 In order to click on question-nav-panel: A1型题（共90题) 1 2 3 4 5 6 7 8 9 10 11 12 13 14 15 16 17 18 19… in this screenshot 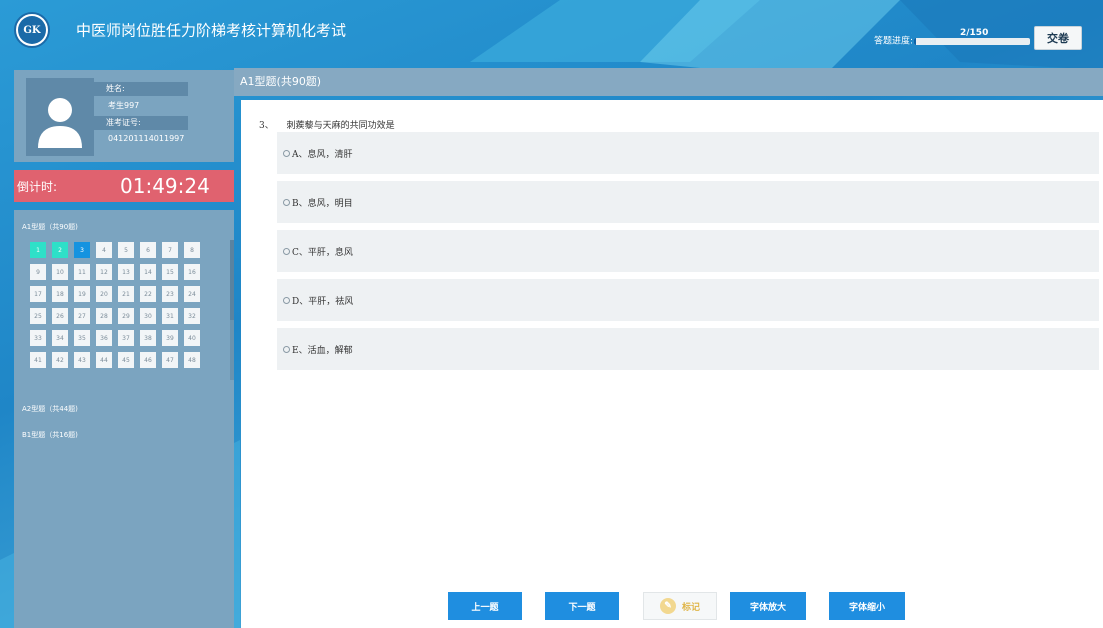, I will do `click(124, 419)`.